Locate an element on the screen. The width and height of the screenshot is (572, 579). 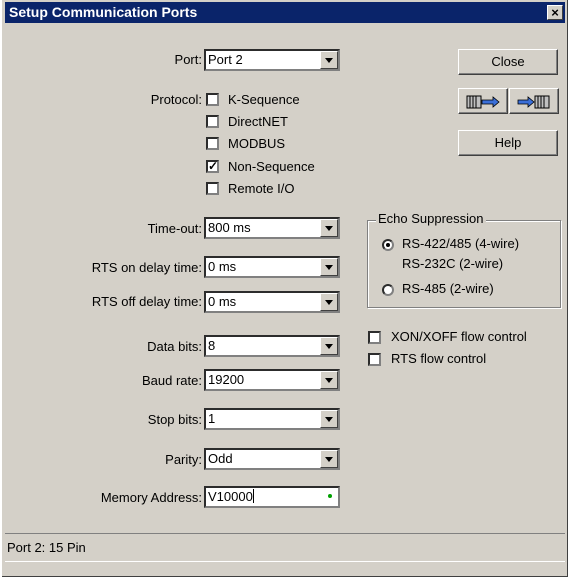
radio-label-rs485-2wire: RS-485 (2-wire) is located at coordinates (448, 288).